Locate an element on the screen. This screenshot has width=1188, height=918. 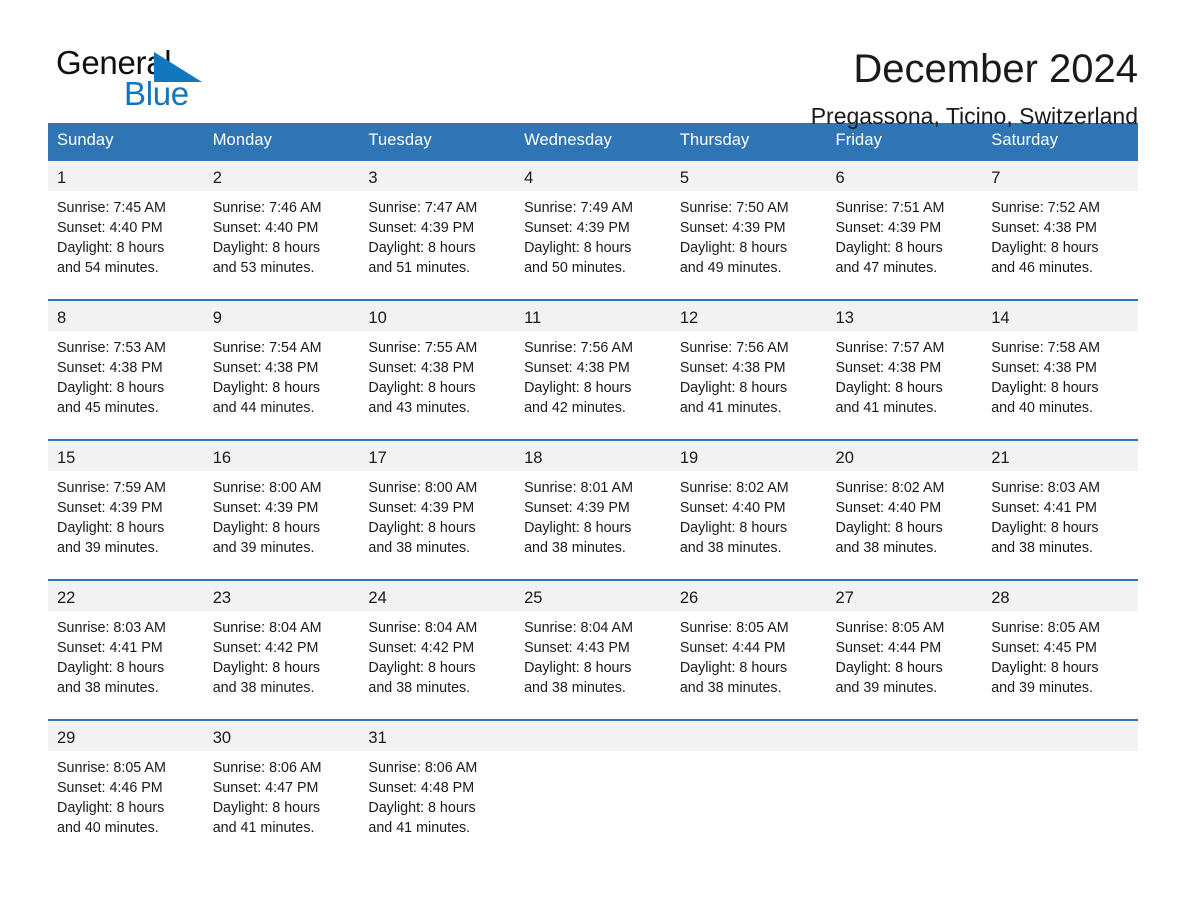
sunrise-text: Sunrise: 7:58 AM is located at coordinates (1046, 348).